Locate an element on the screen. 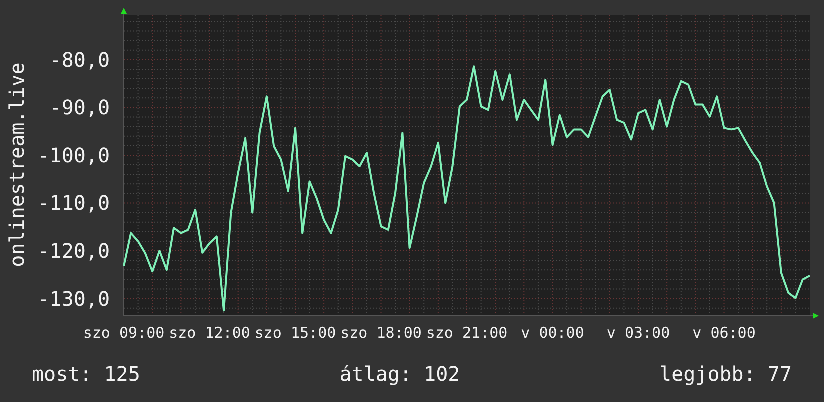 Image resolution: width=824 pixels, height=402 pixels. tick-label: -100,0 is located at coordinates (74, 155).